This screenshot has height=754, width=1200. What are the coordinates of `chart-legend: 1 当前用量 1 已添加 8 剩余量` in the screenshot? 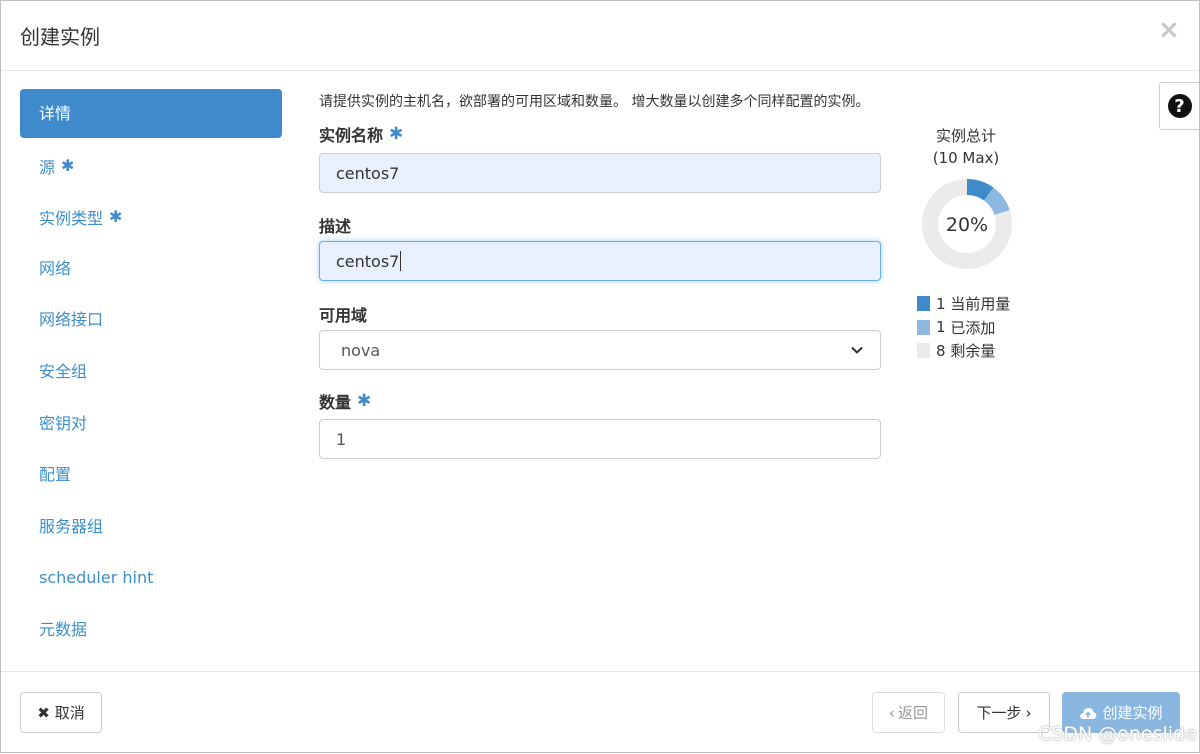 It's located at (963, 327).